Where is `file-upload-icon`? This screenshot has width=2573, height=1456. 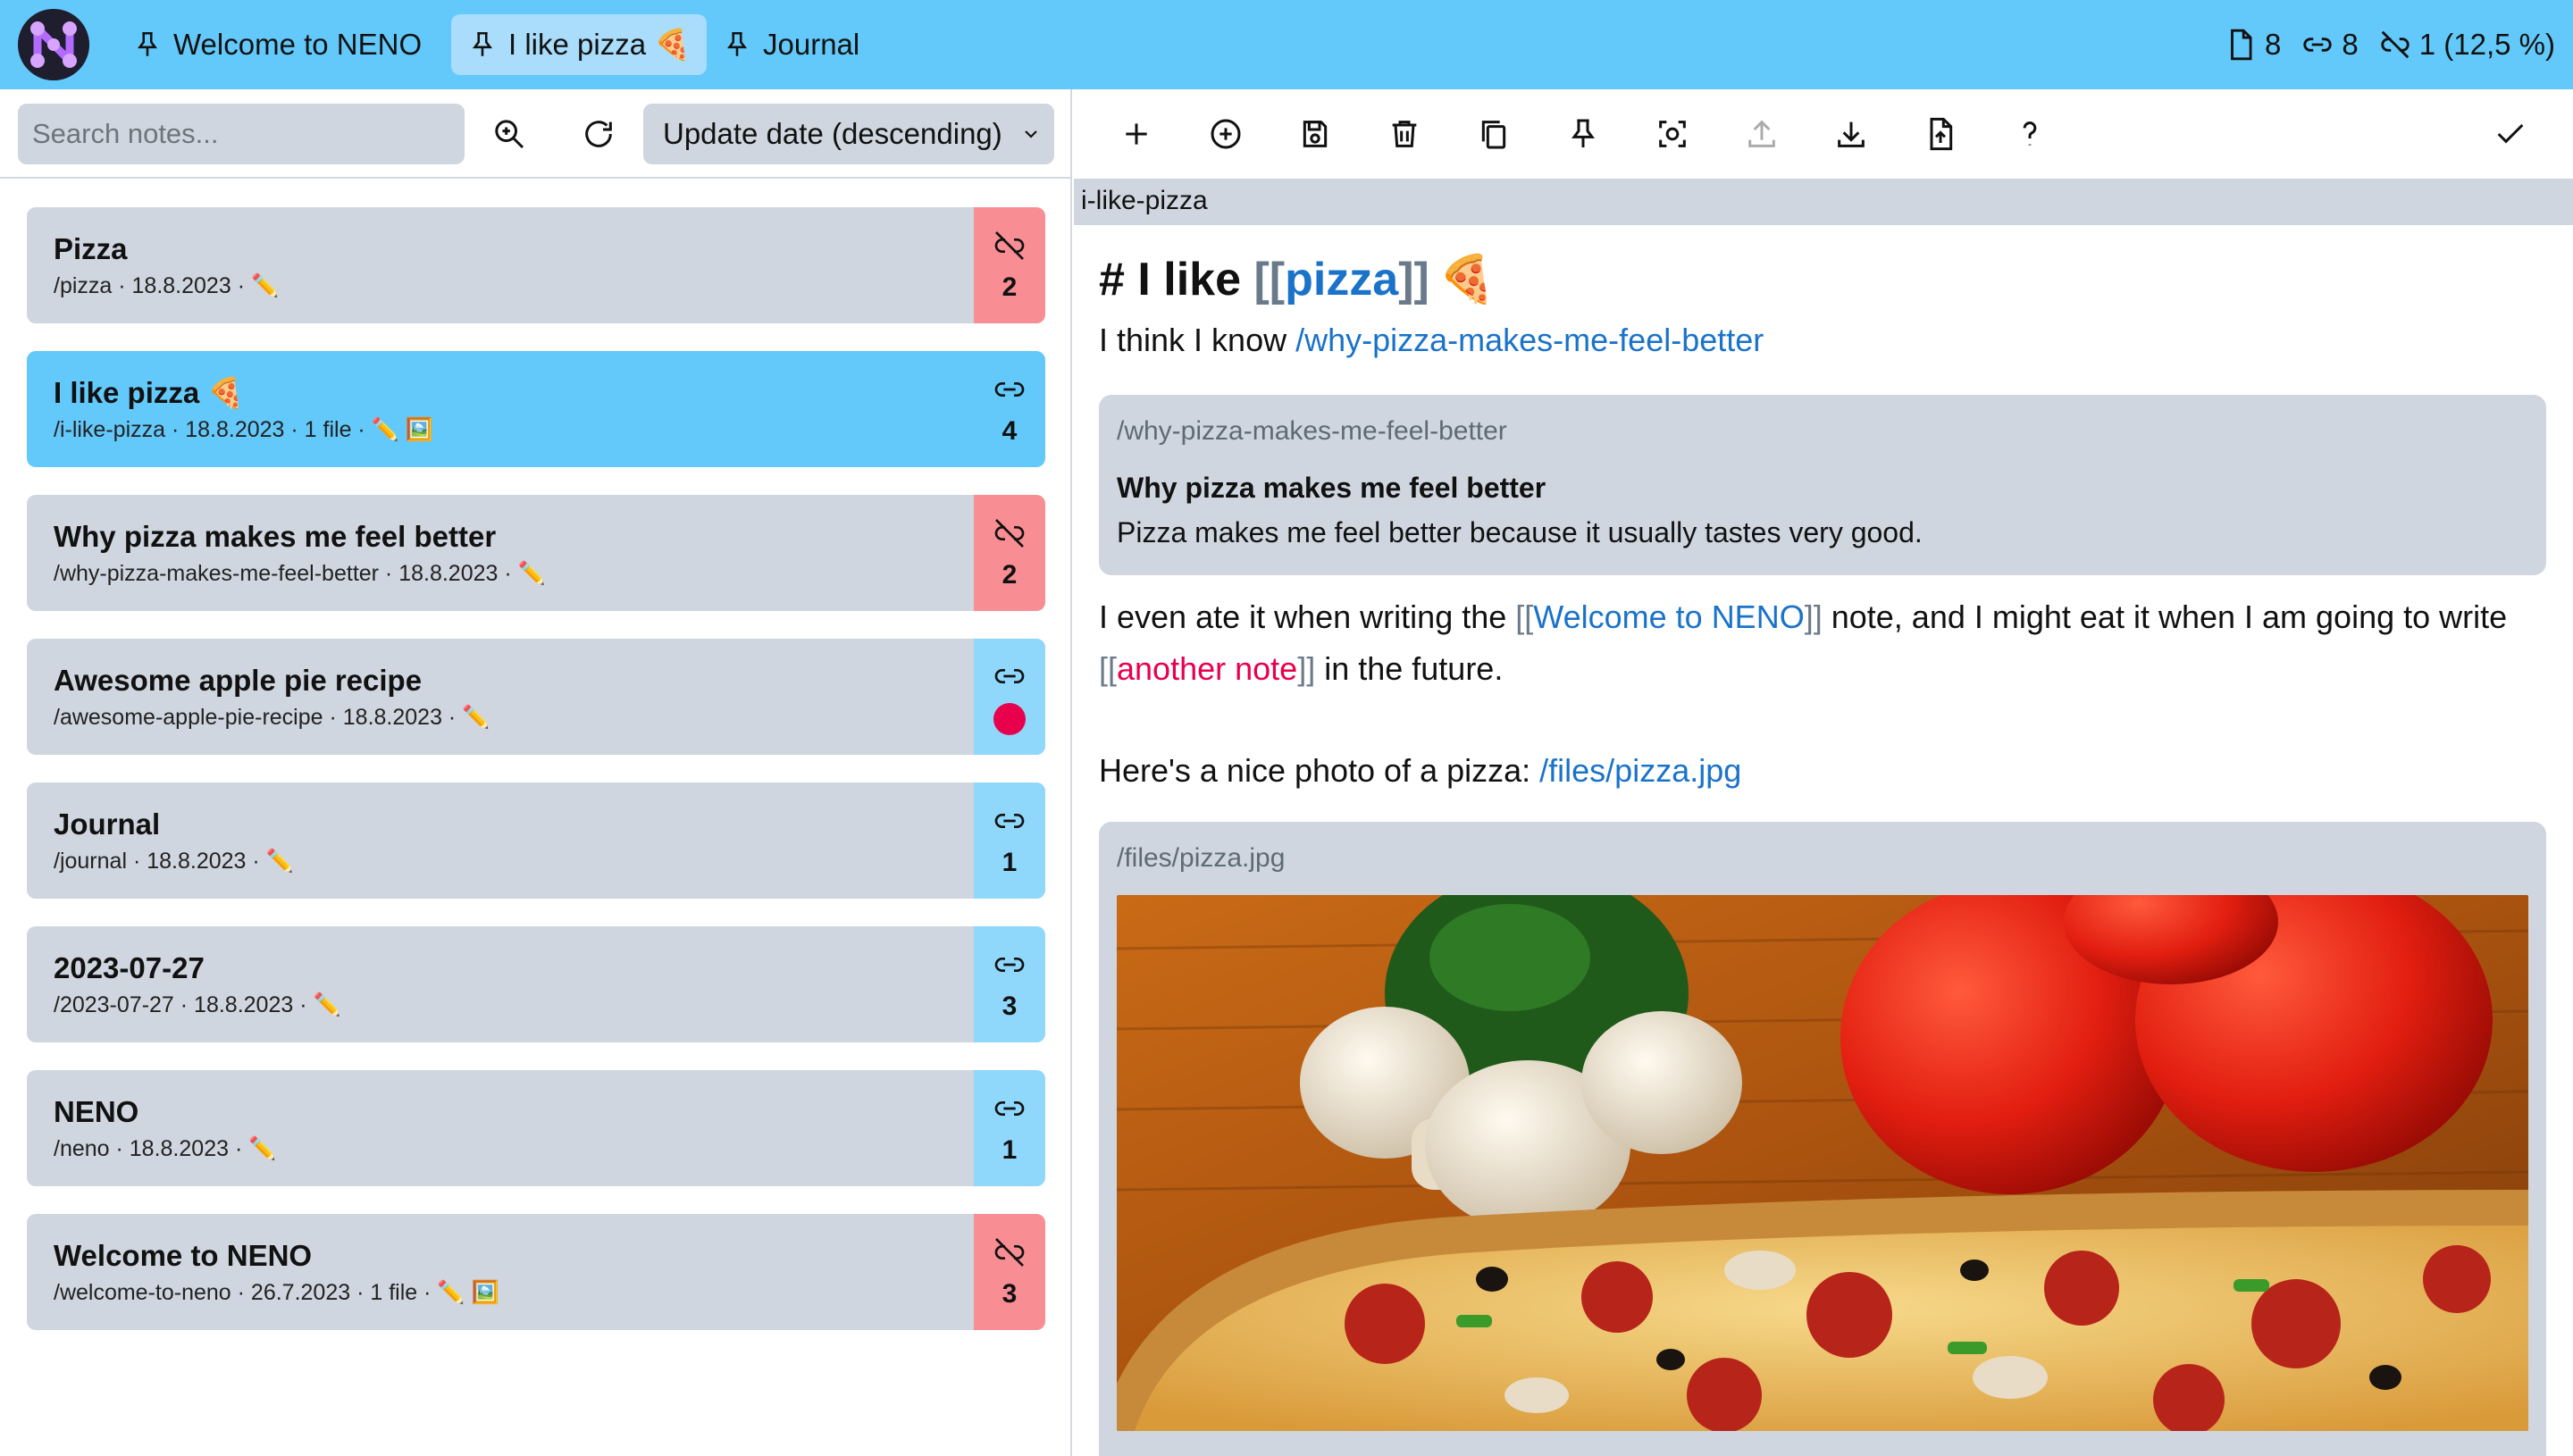 file-upload-icon is located at coordinates (1941, 134).